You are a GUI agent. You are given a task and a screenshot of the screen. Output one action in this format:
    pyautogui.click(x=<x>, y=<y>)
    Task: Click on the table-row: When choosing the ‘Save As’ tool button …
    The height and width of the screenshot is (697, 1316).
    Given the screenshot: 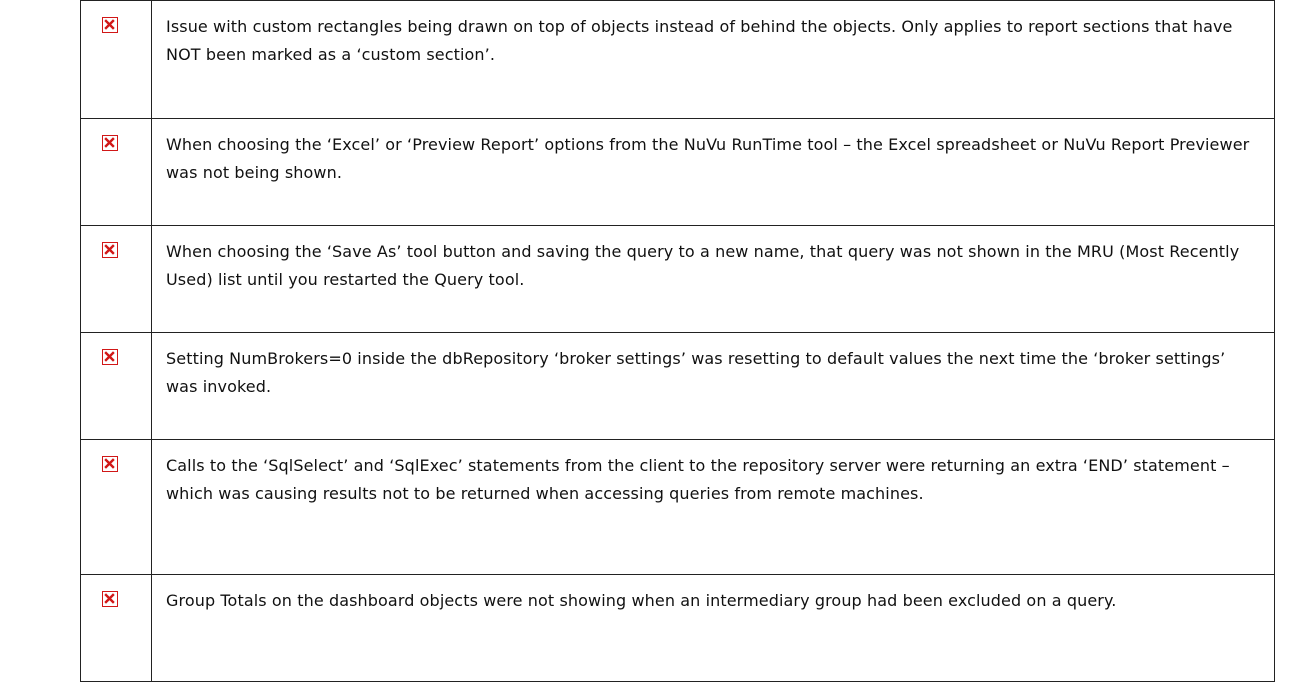 What is the action you would take?
    pyautogui.click(x=677, y=279)
    